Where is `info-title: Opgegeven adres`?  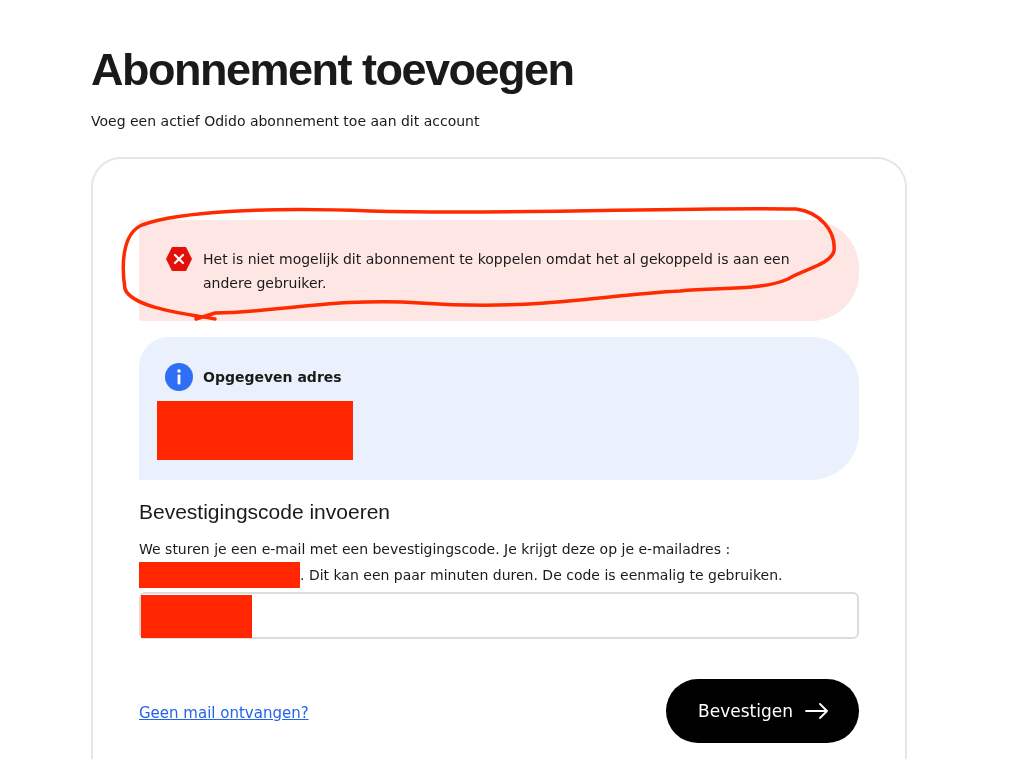 info-title: Opgegeven adres is located at coordinates (272, 377).